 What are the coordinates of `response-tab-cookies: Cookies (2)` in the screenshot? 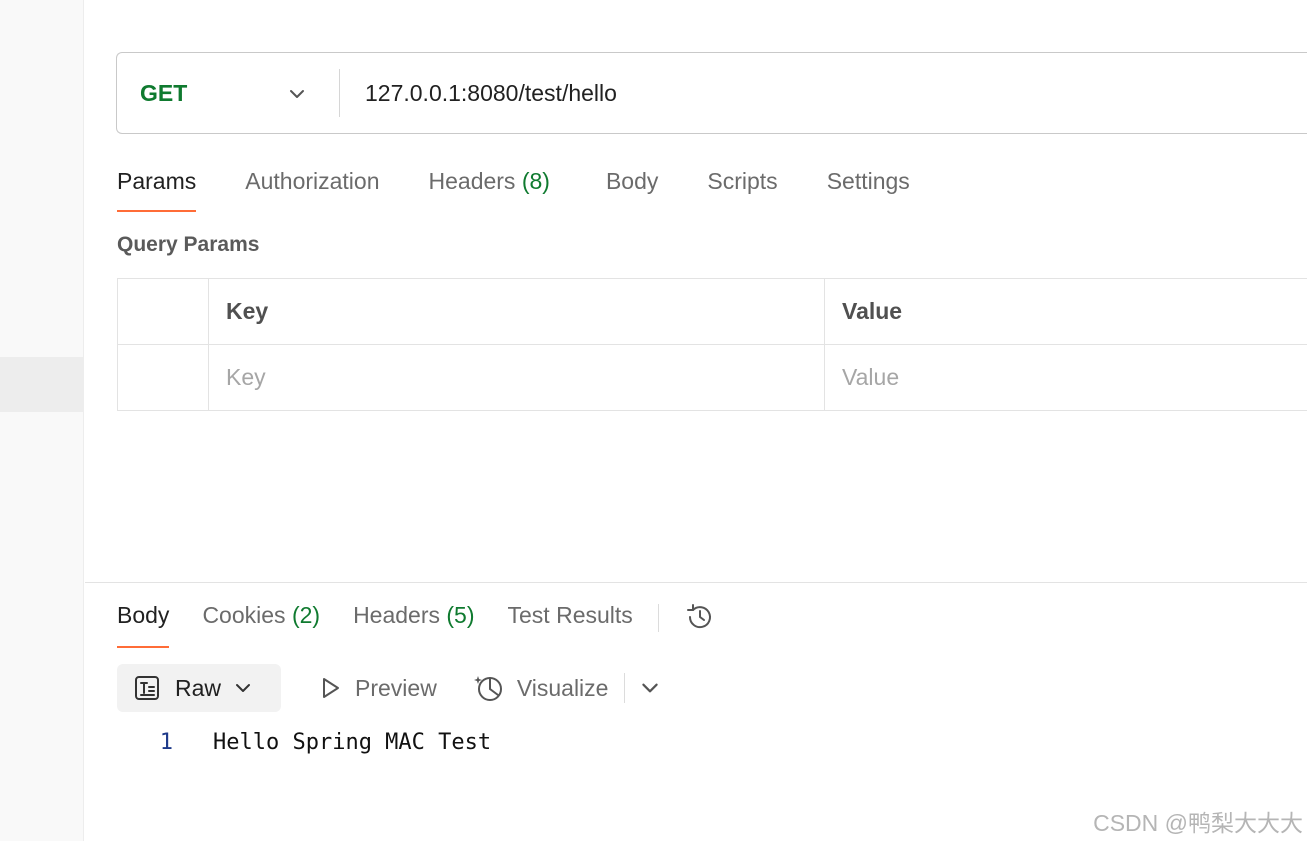 It's located at (261, 622).